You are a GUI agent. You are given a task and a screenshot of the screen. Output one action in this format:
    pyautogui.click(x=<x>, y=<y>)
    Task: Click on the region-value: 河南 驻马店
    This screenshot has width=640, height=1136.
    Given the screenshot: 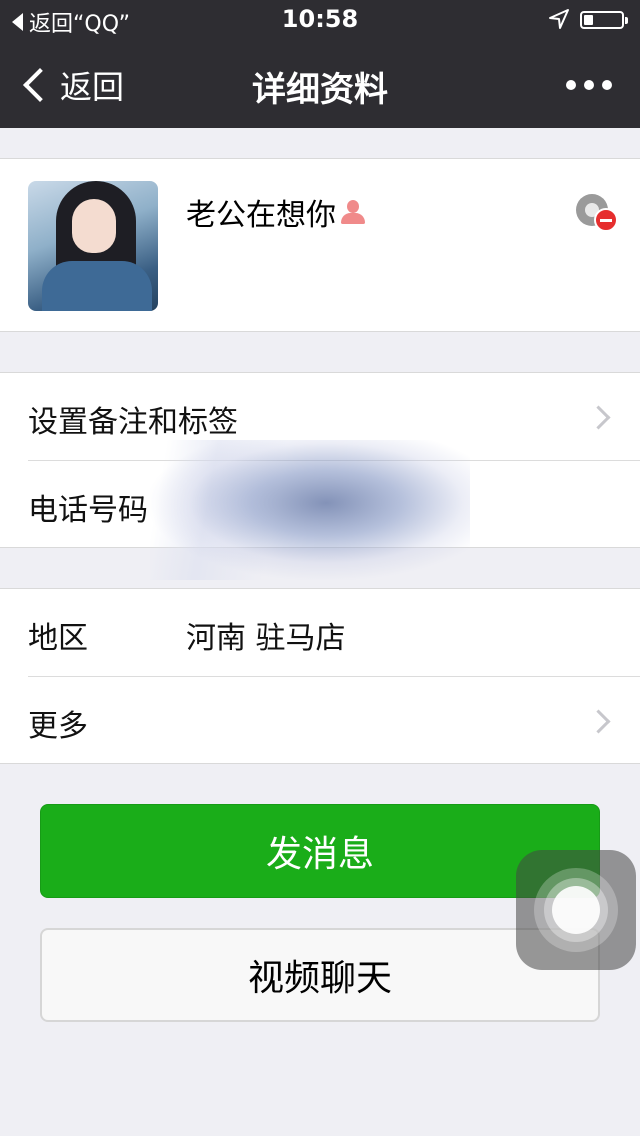 What is the action you would take?
    pyautogui.click(x=266, y=638)
    